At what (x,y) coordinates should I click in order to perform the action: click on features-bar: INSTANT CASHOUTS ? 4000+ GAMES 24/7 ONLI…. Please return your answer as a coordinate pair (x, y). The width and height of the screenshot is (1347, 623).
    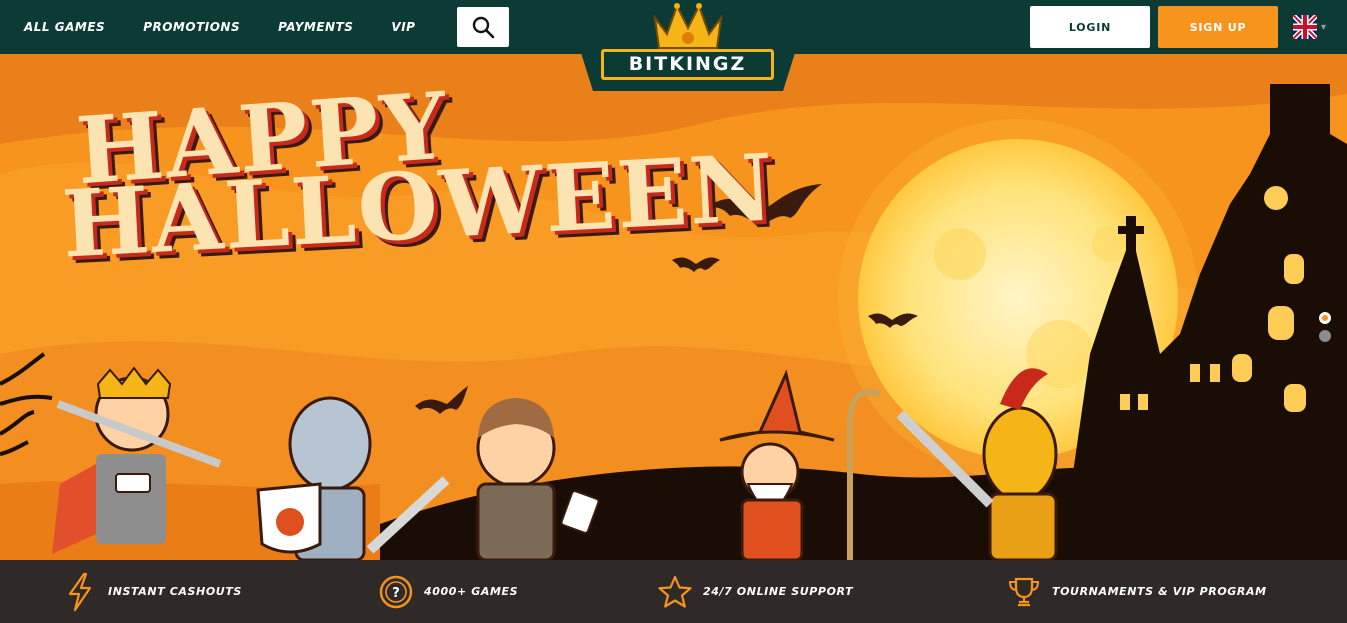
    Looking at the image, I should click on (673, 591).